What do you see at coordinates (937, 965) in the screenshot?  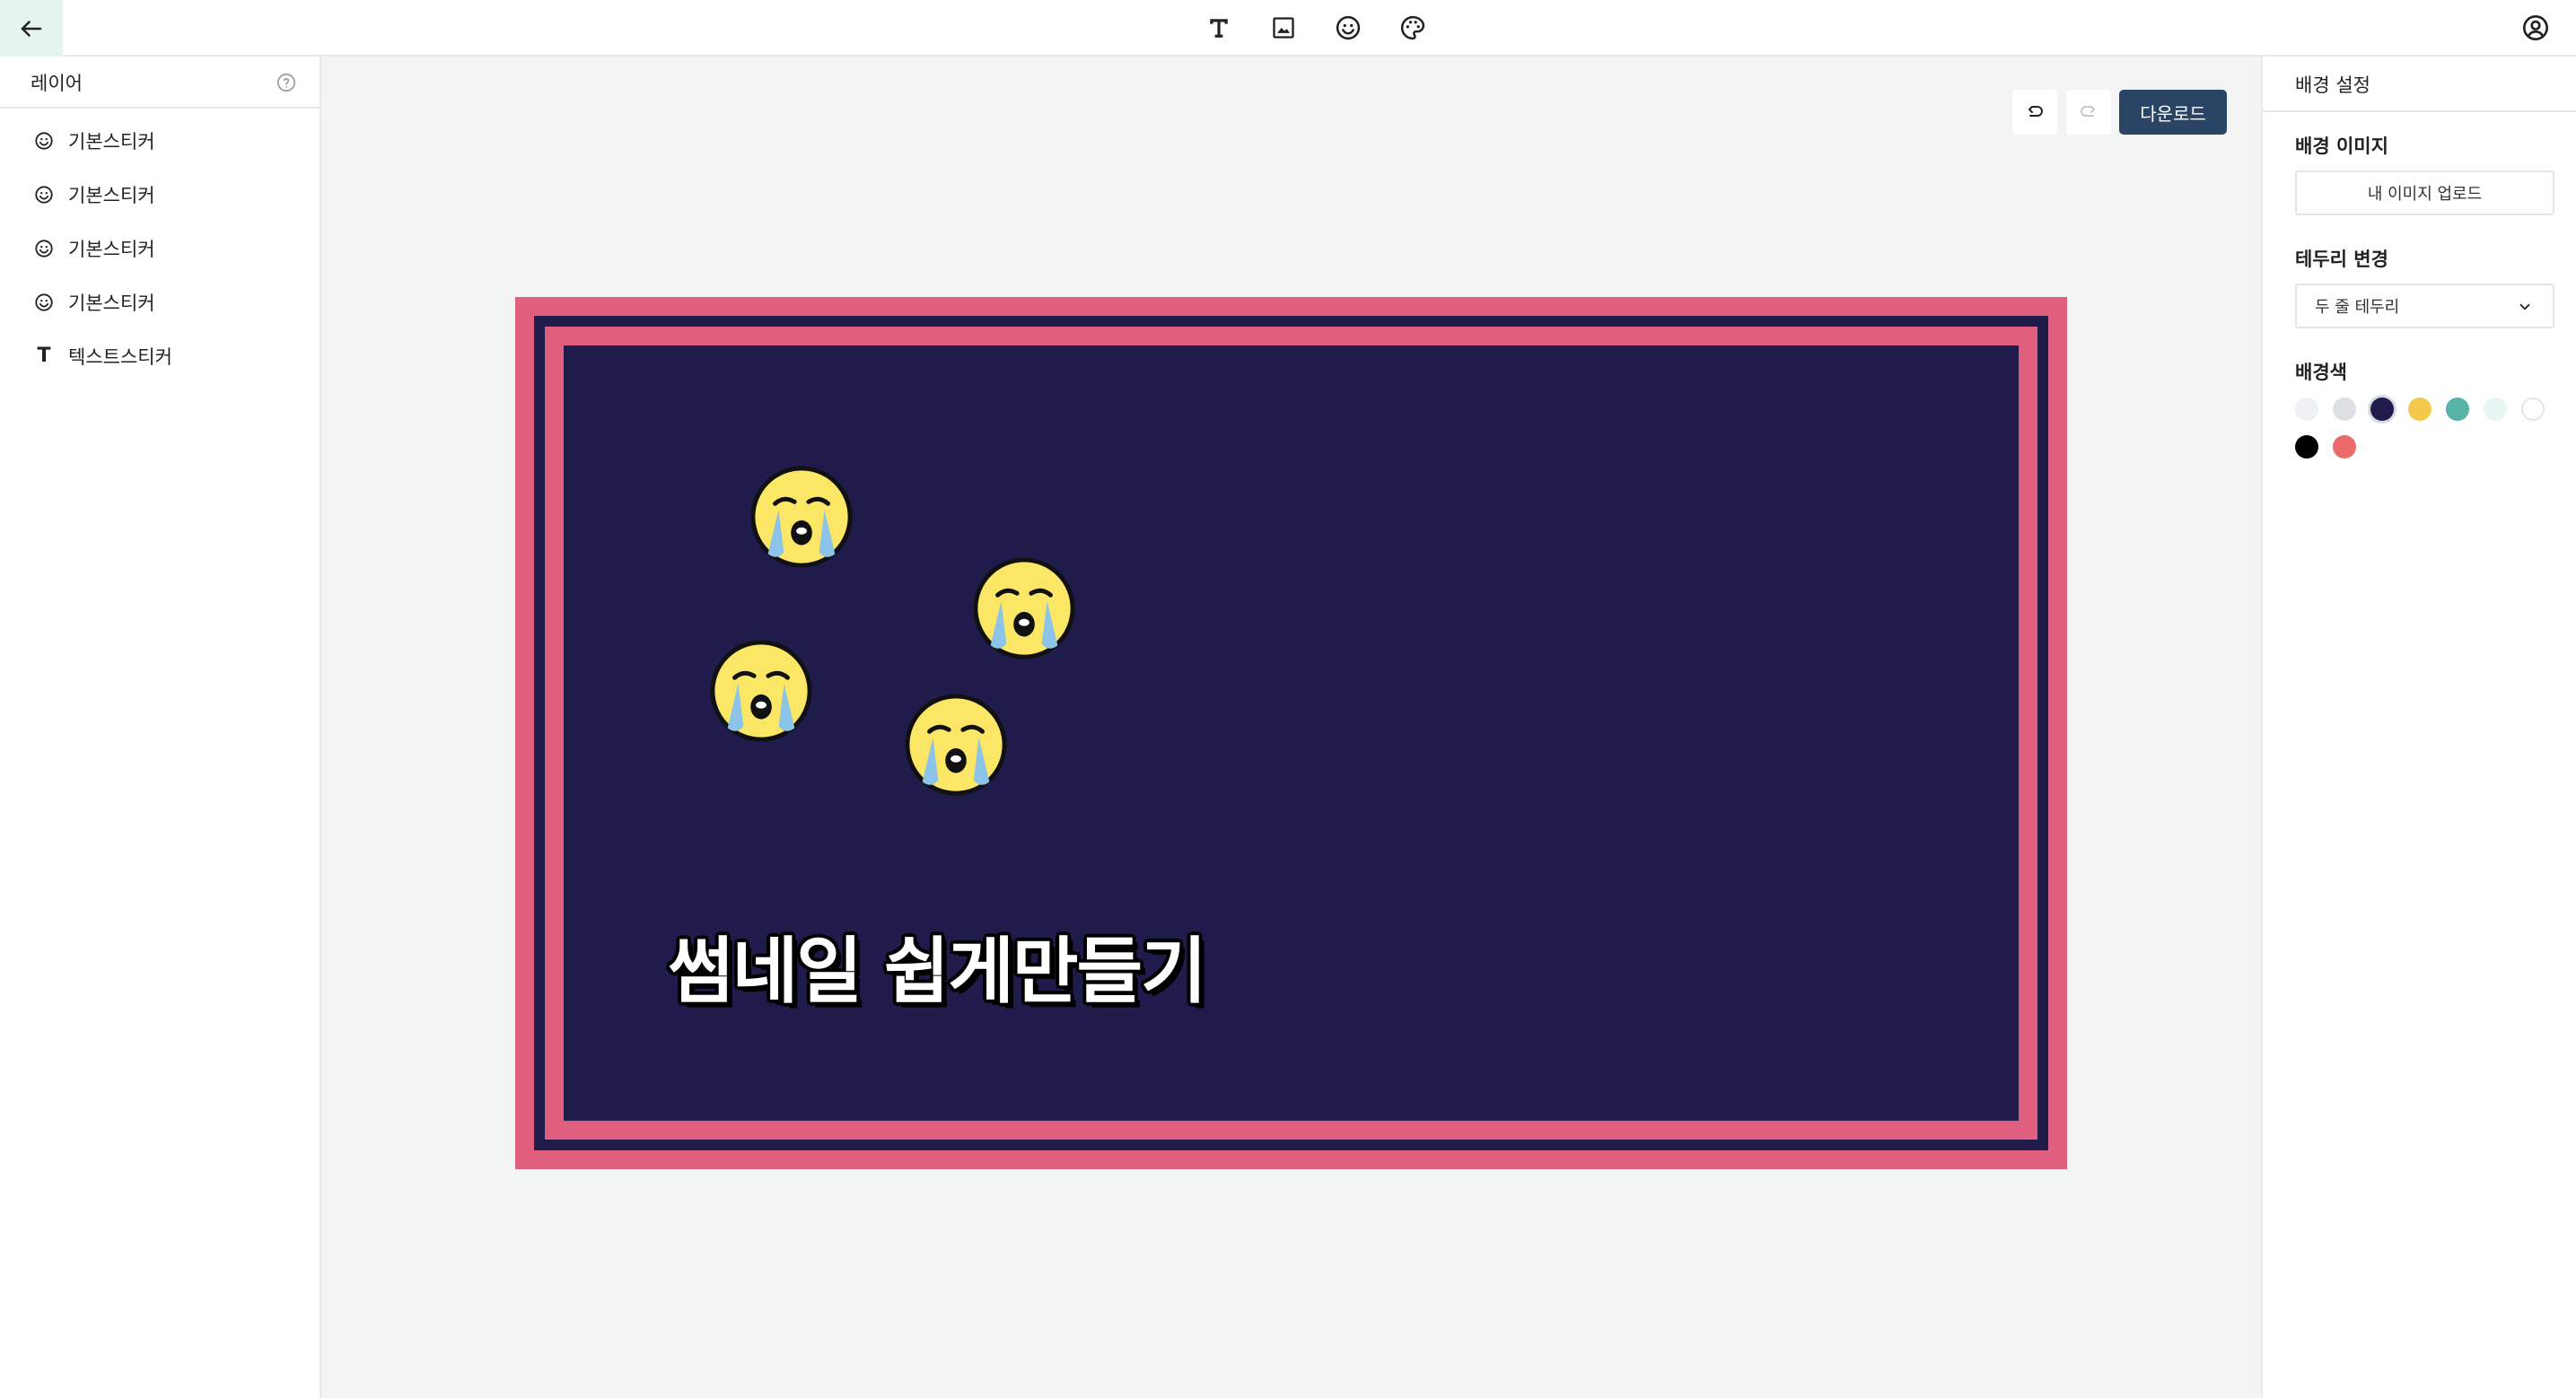 I see `thumbnail-title-text: 썸네일 쉽게만들기` at bounding box center [937, 965].